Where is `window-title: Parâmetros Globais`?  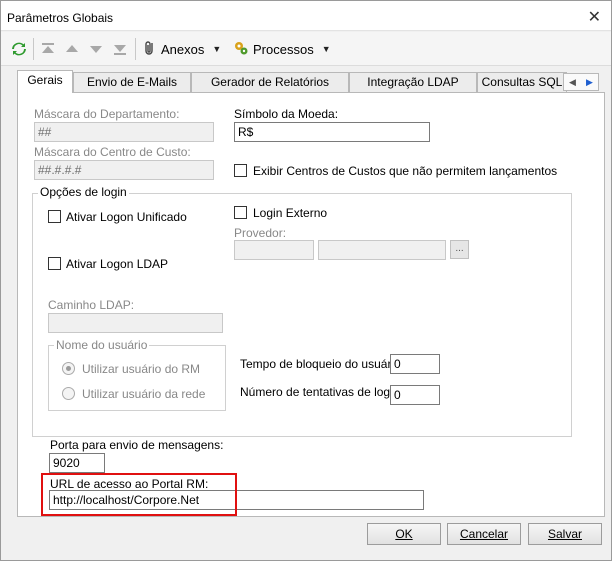 window-title: Parâmetros Globais is located at coordinates (60, 18).